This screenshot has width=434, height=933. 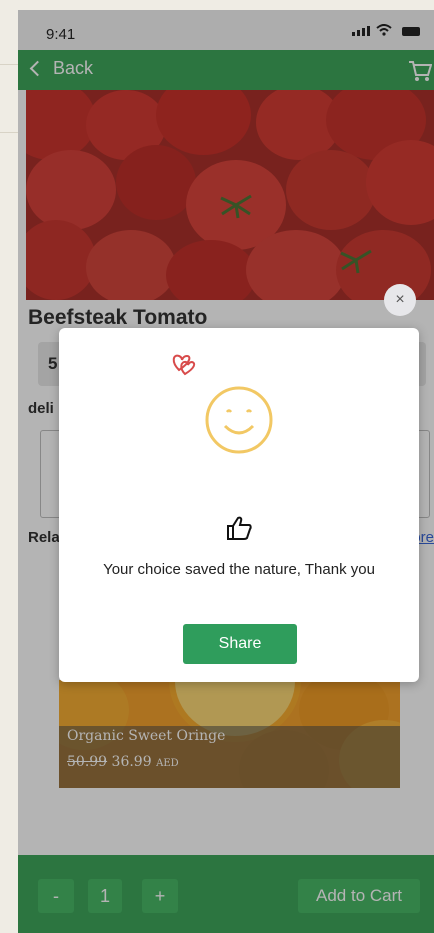 What do you see at coordinates (239, 569) in the screenshot?
I see `thank-you-message: Your choice saved the nature, Thank you` at bounding box center [239, 569].